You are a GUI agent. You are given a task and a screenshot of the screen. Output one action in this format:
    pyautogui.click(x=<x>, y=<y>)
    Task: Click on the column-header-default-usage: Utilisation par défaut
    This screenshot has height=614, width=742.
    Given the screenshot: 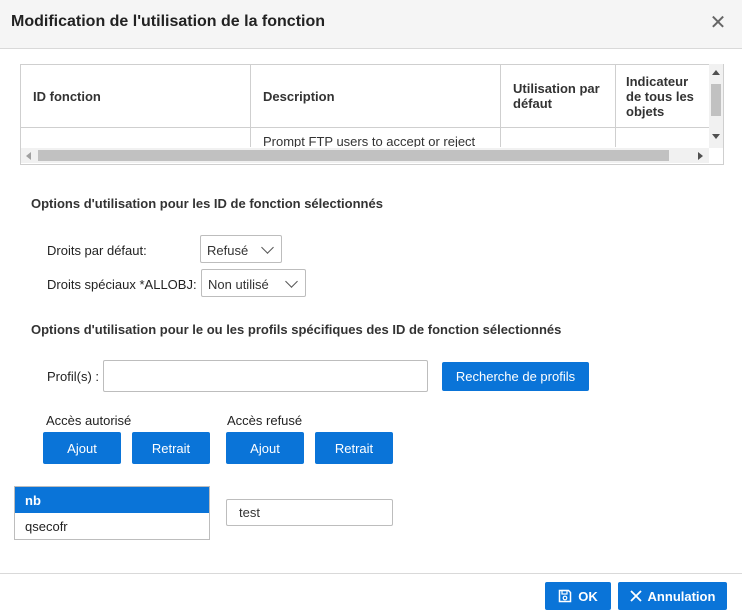 What is the action you would take?
    pyautogui.click(x=558, y=96)
    